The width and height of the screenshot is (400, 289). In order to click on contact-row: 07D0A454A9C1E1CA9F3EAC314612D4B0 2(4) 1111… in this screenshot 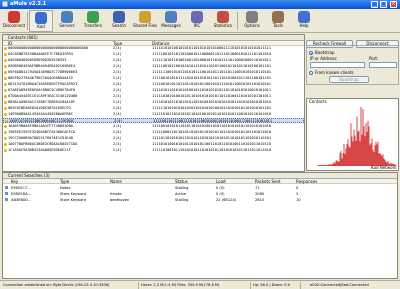, I will do `click(153, 96)`.